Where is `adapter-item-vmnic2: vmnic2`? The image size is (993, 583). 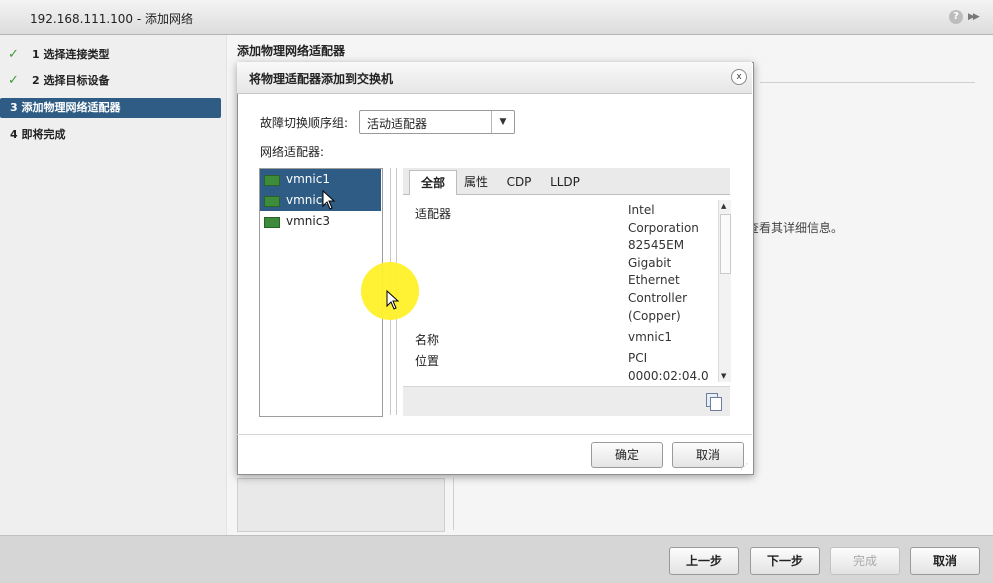 adapter-item-vmnic2: vmnic2 is located at coordinates (320, 200).